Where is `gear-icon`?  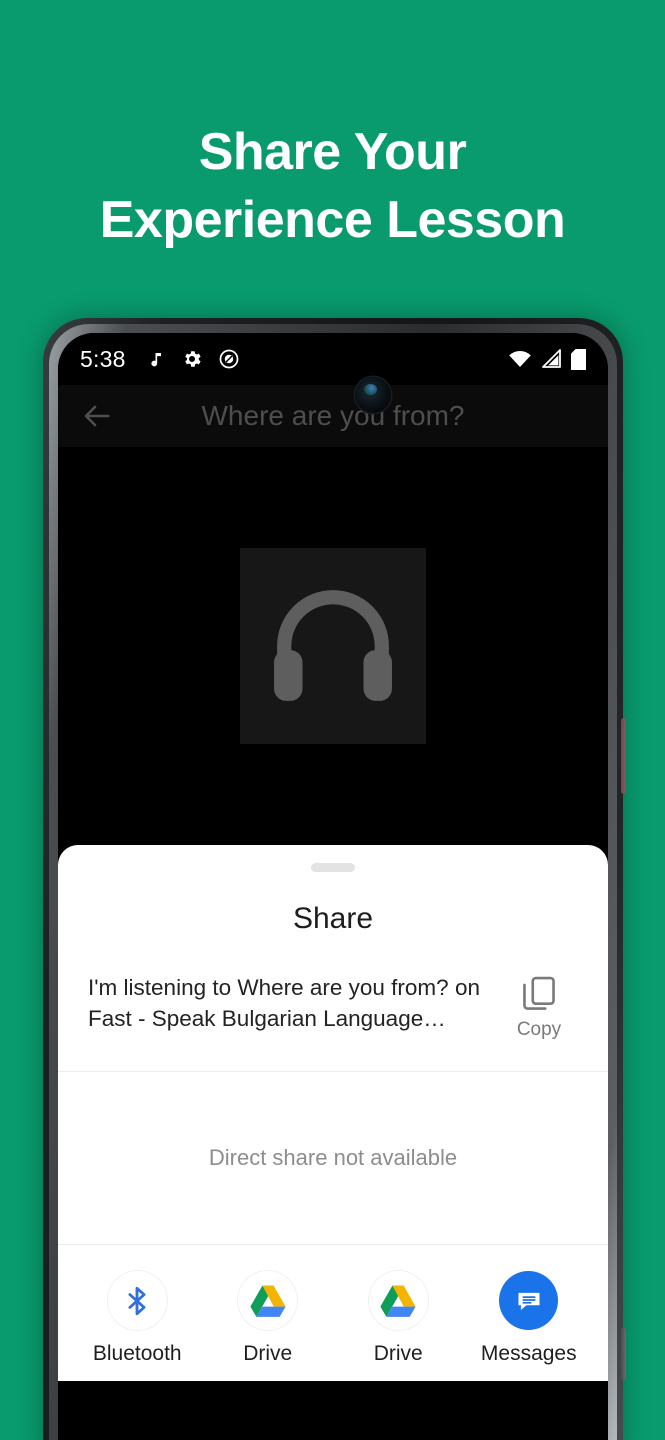 gear-icon is located at coordinates (192, 359).